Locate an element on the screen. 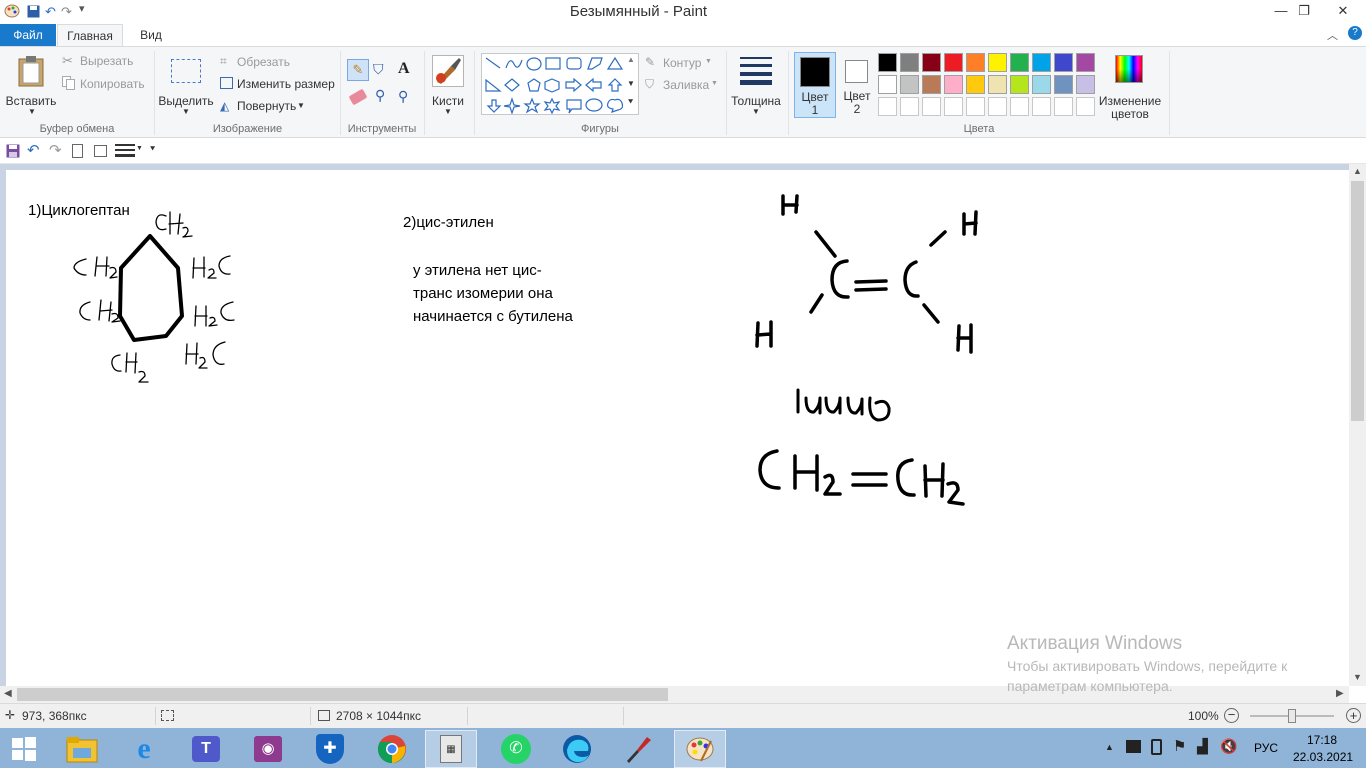  hw-h2c-right-upper is located at coordinates (211, 267).